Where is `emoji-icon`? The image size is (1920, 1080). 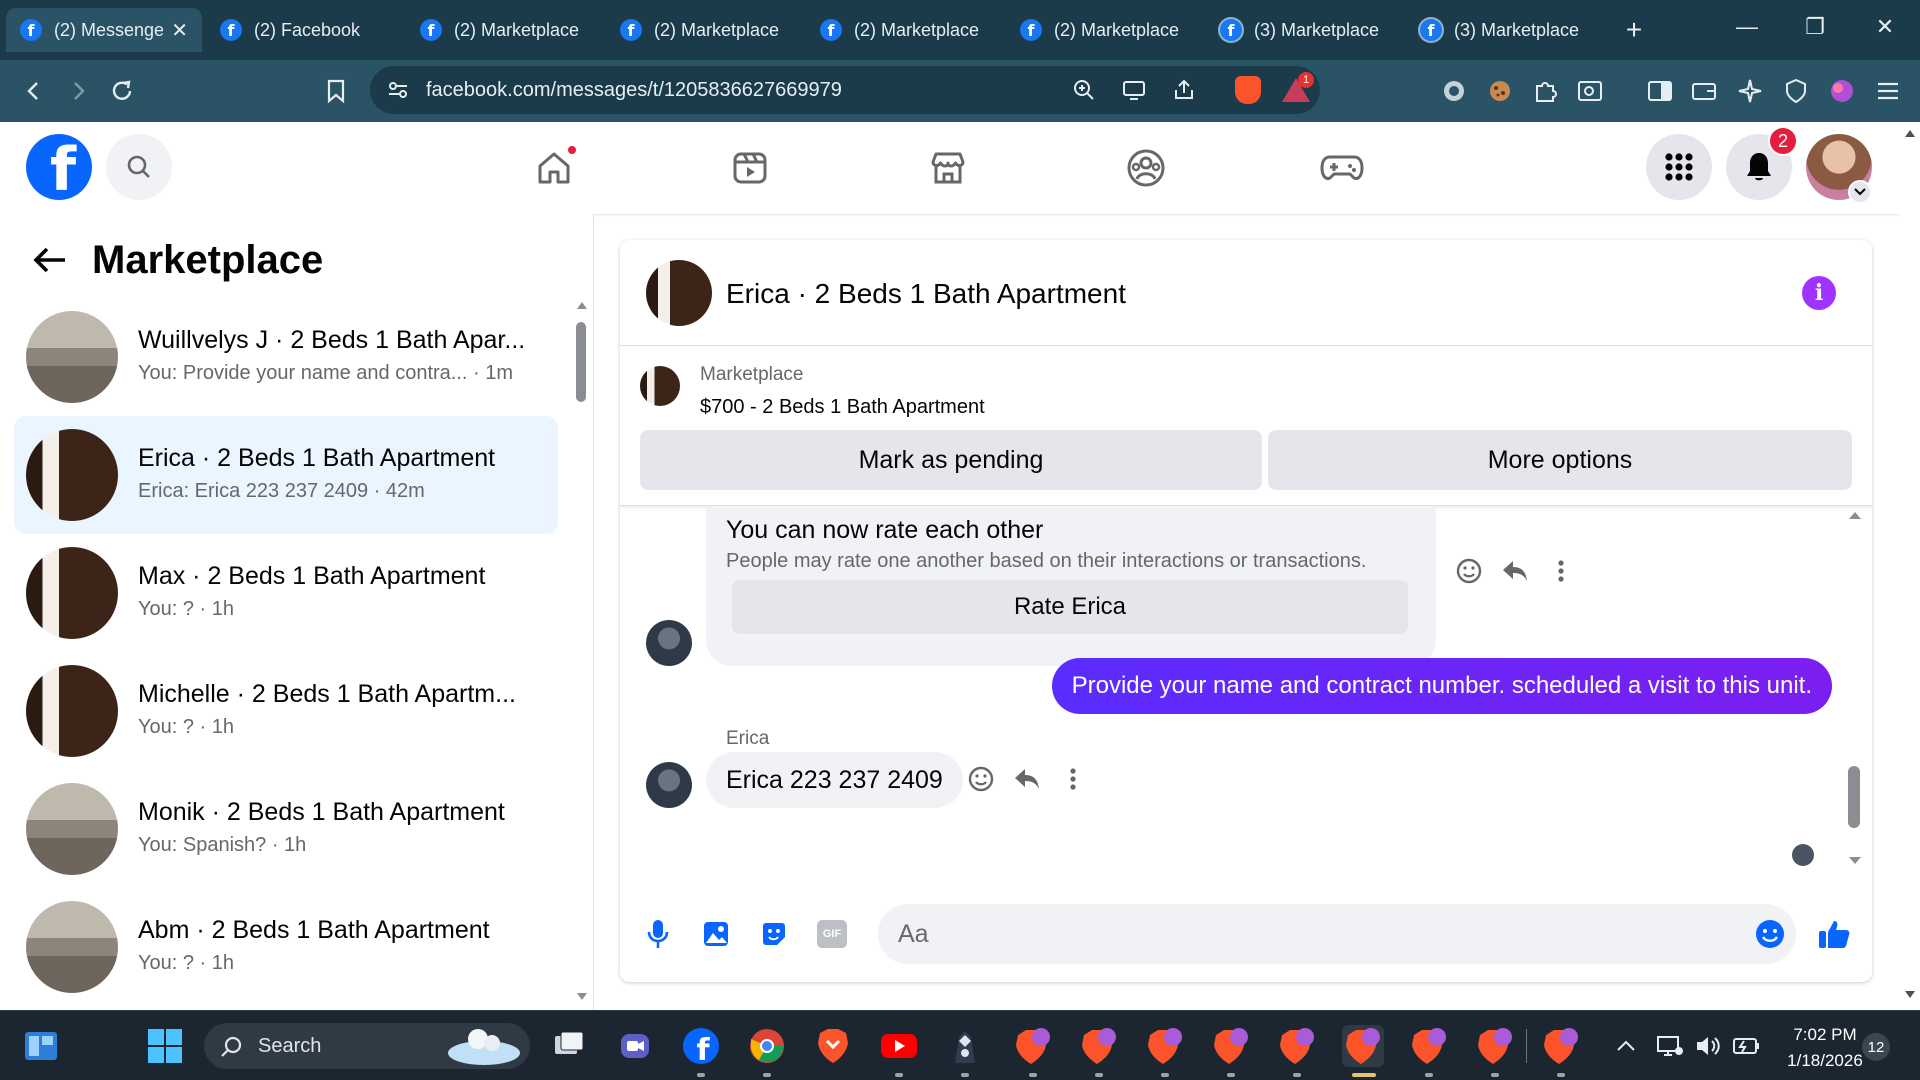 emoji-icon is located at coordinates (1770, 934).